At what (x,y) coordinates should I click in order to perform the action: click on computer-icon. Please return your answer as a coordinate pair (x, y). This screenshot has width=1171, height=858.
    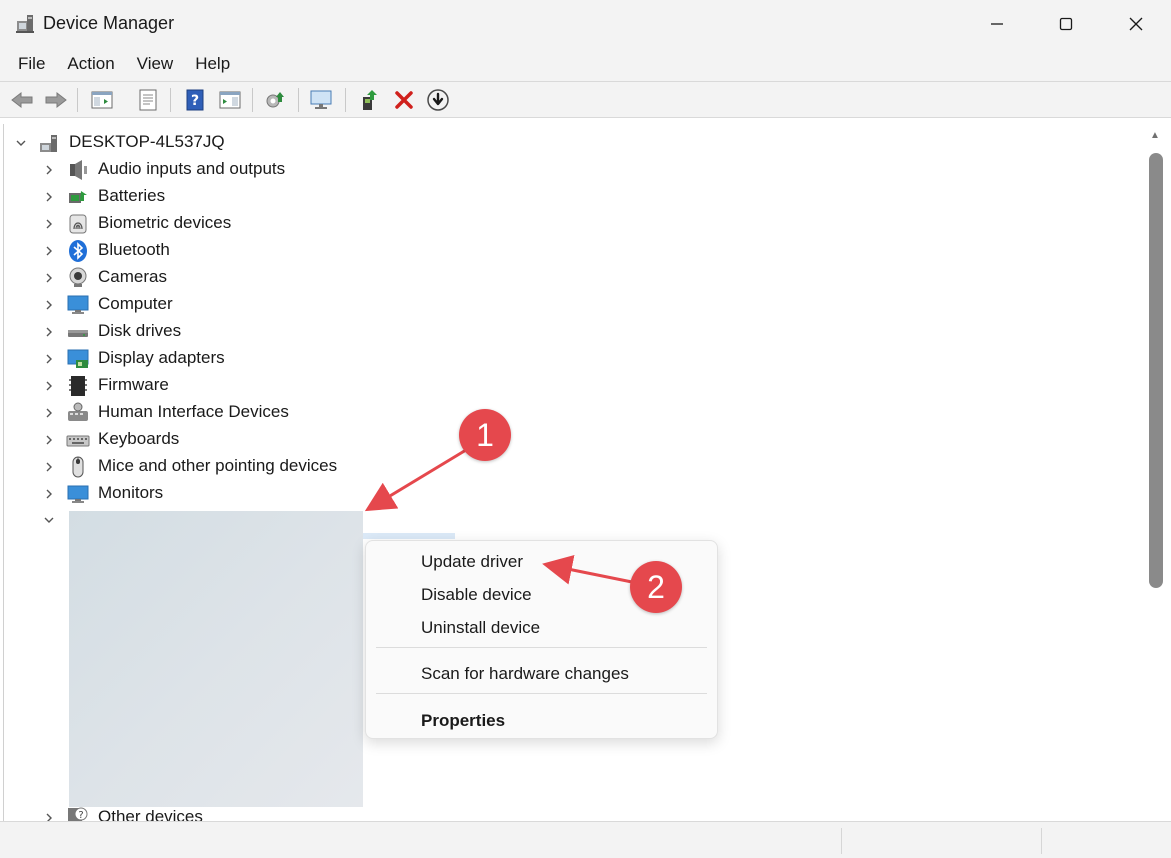
    Looking at the image, I should click on (78, 304).